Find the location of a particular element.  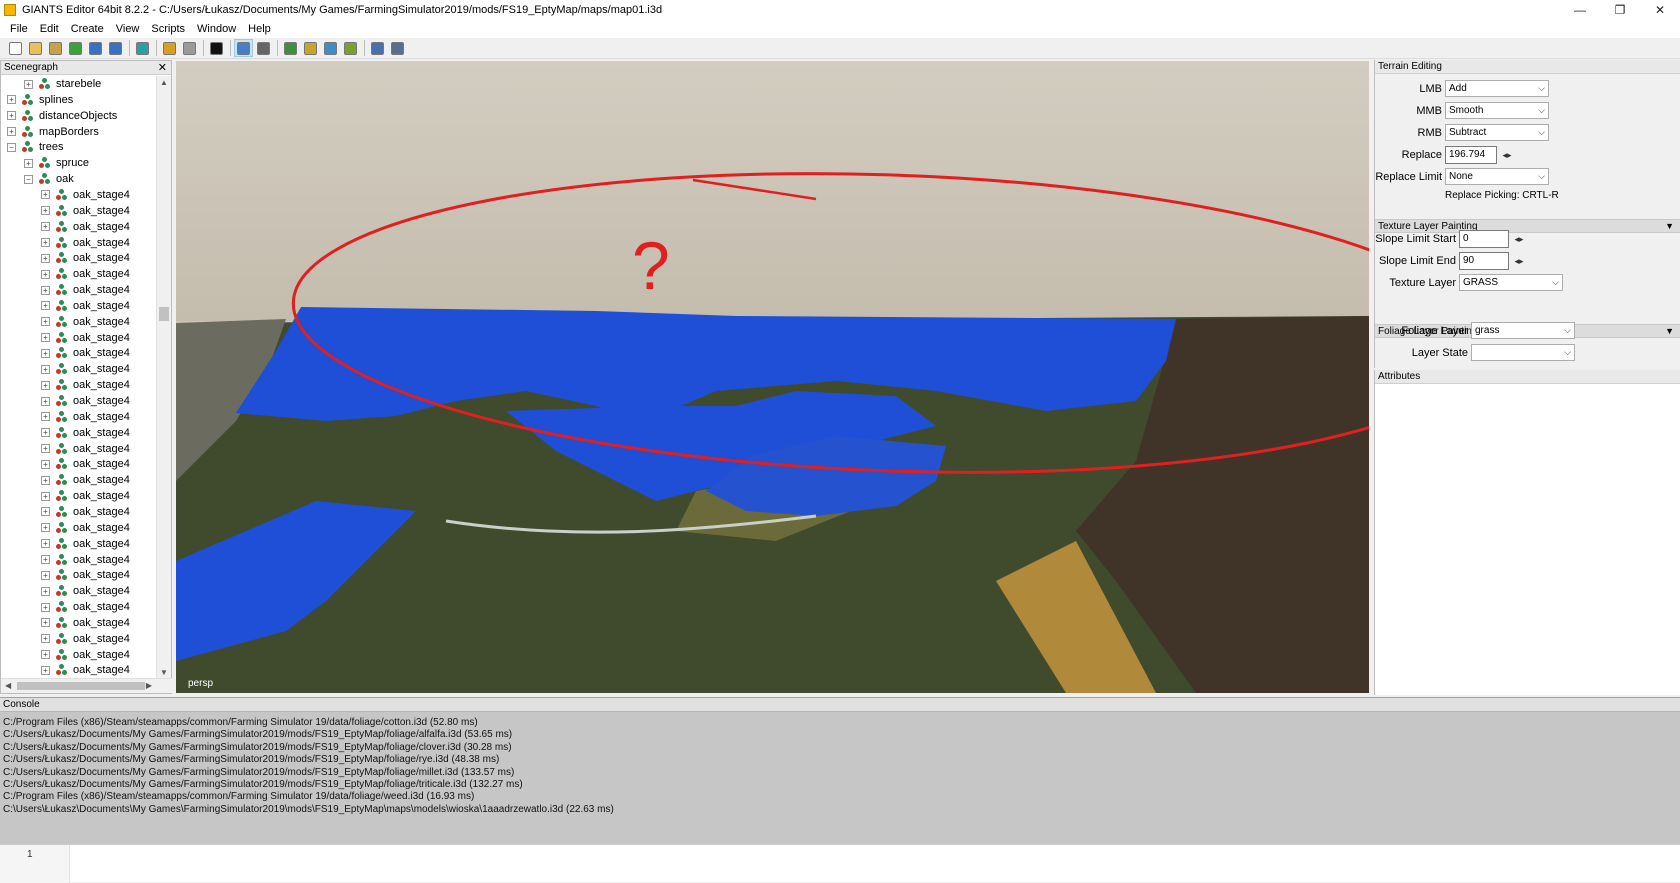

tree-plant-button is located at coordinates (350, 48).